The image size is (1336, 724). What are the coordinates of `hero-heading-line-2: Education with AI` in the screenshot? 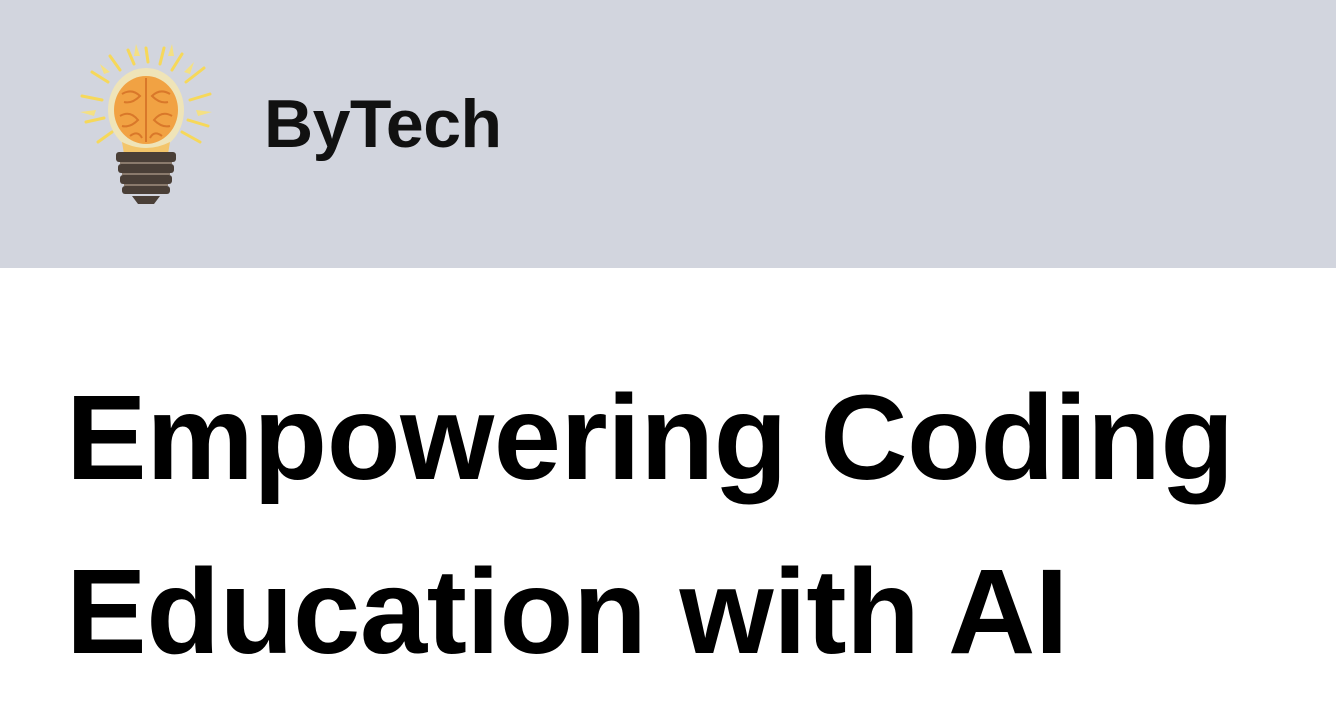 It's located at (567, 611).